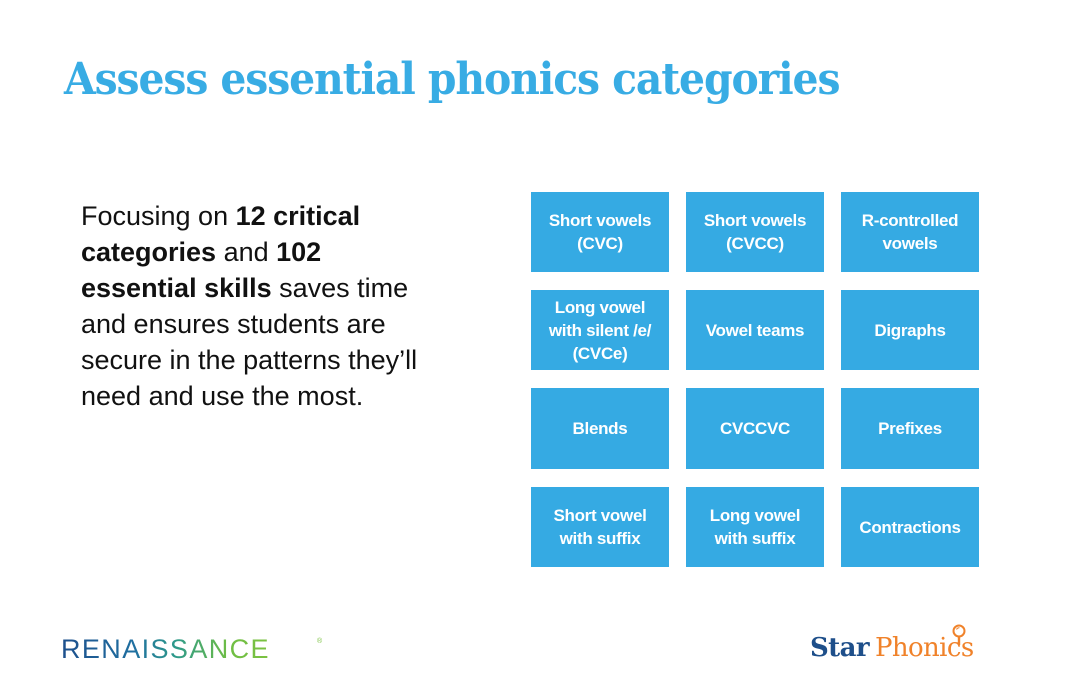 The image size is (1074, 673). I want to click on category-label: Short vowel with suffix, so click(600, 527).